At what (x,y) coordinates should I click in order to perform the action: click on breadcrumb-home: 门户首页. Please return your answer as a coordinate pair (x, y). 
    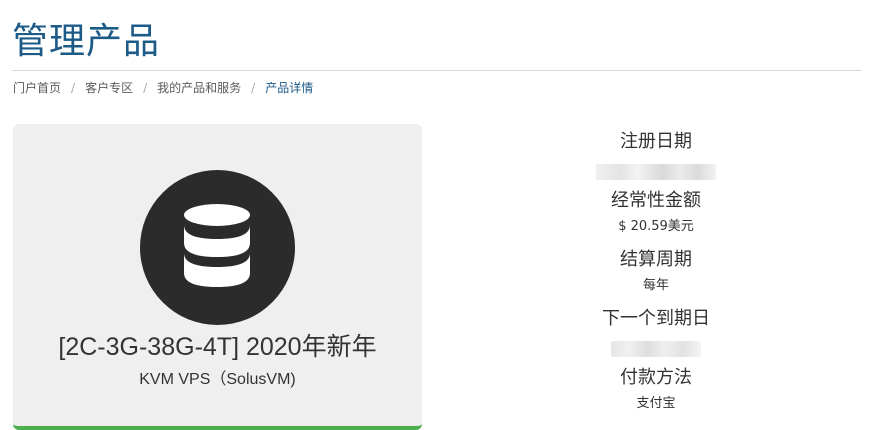
    Looking at the image, I should click on (37, 88).